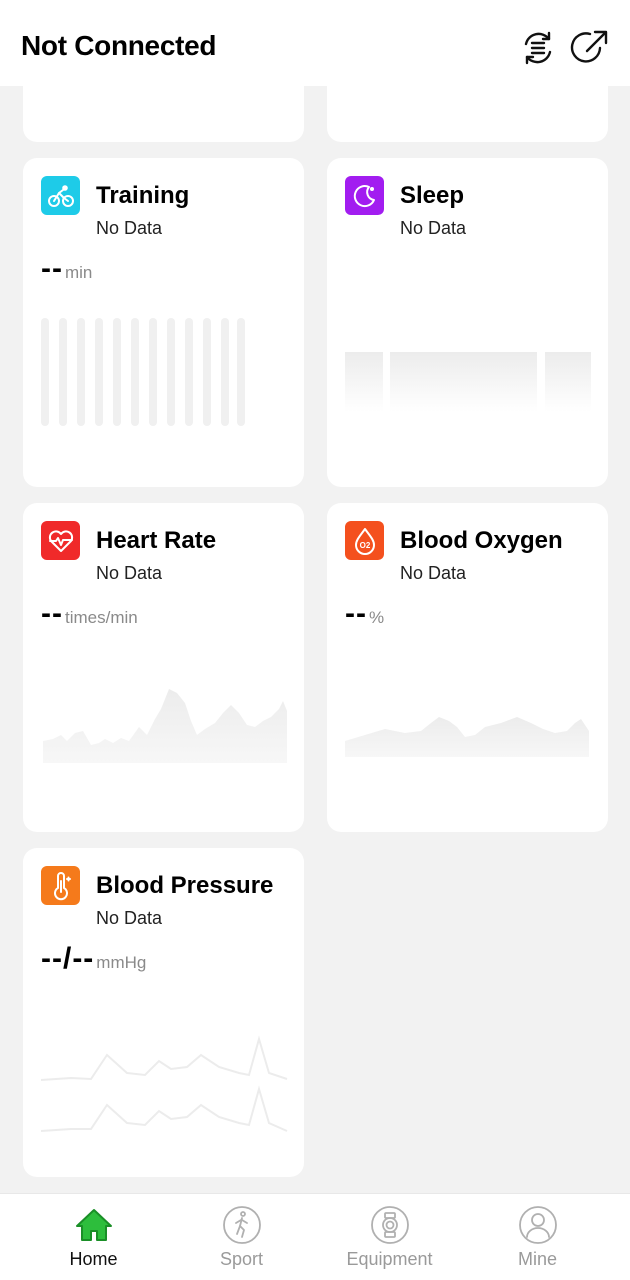  What do you see at coordinates (481, 540) in the screenshot?
I see `blood-oxygen-title: Blood Oxygen` at bounding box center [481, 540].